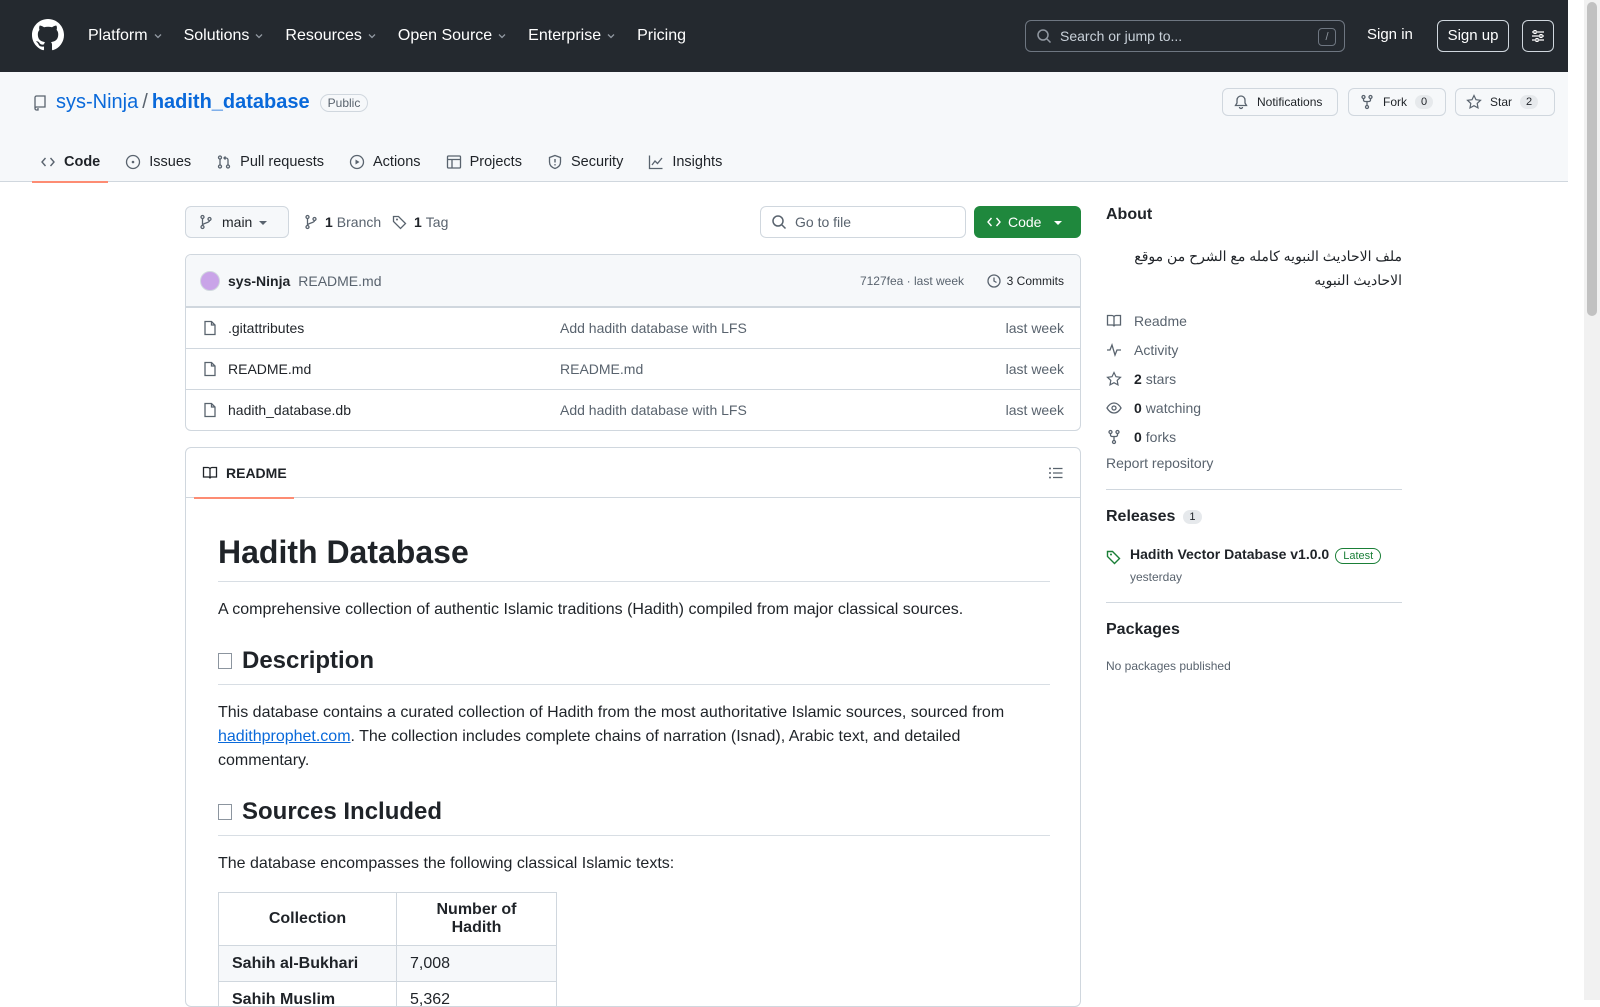  Describe the element at coordinates (685, 162) in the screenshot. I see `tab-insights: Insights` at that location.